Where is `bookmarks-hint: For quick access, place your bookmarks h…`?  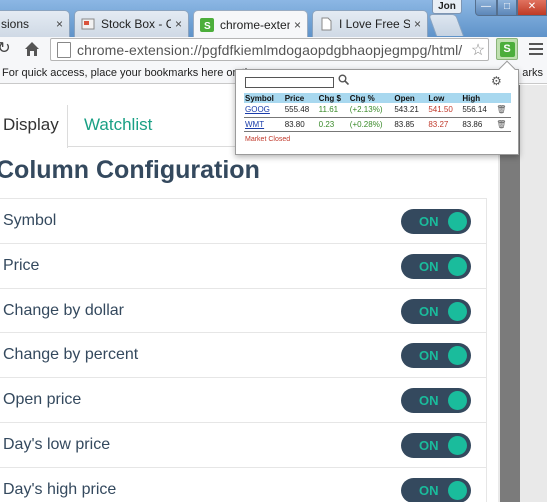
bookmarks-hint: For quick access, place your bookmarks h… is located at coordinates (129, 73).